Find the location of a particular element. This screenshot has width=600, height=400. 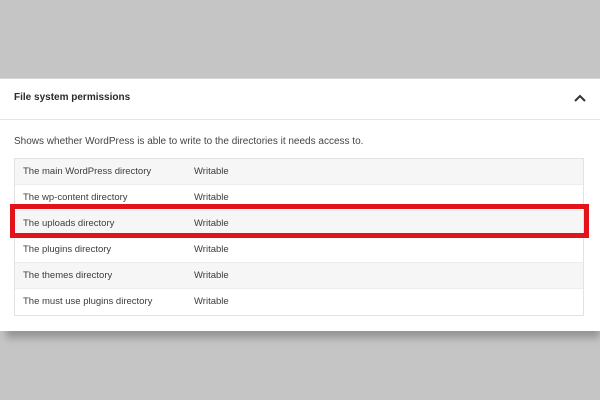

table-row: The must use plugins directory Writable is located at coordinates (299, 302).